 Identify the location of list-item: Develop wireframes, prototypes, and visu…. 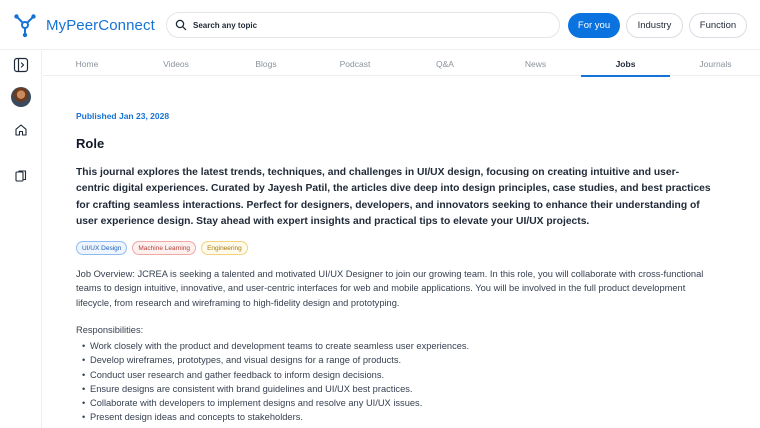
(275, 360).